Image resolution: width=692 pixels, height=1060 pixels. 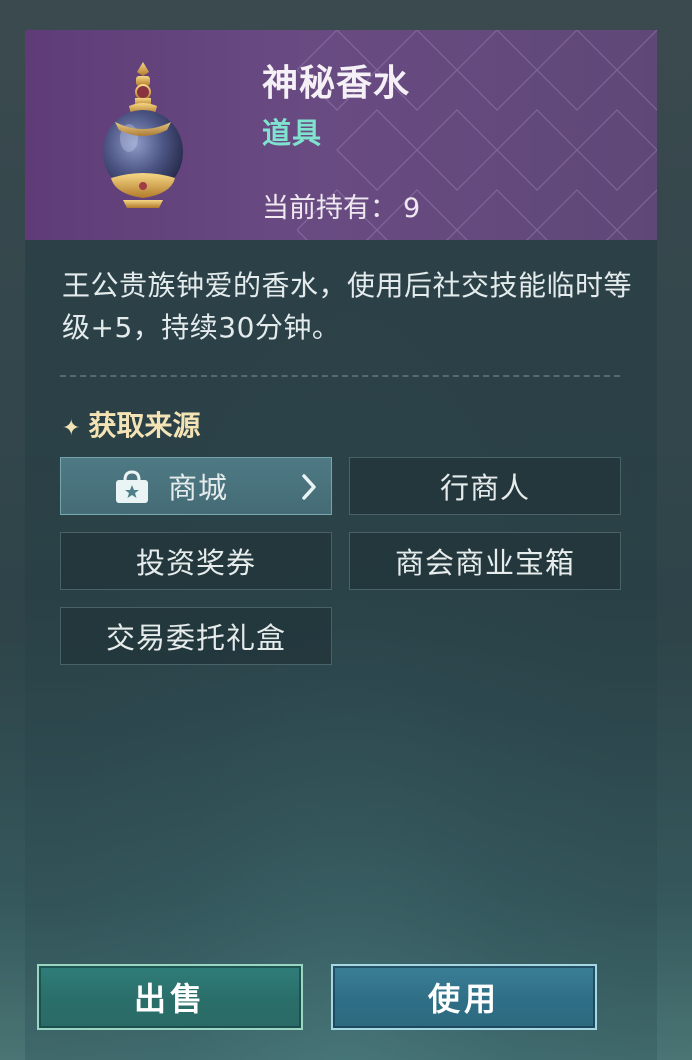 What do you see at coordinates (71, 428) in the screenshot?
I see `sparkle-icon: ✦` at bounding box center [71, 428].